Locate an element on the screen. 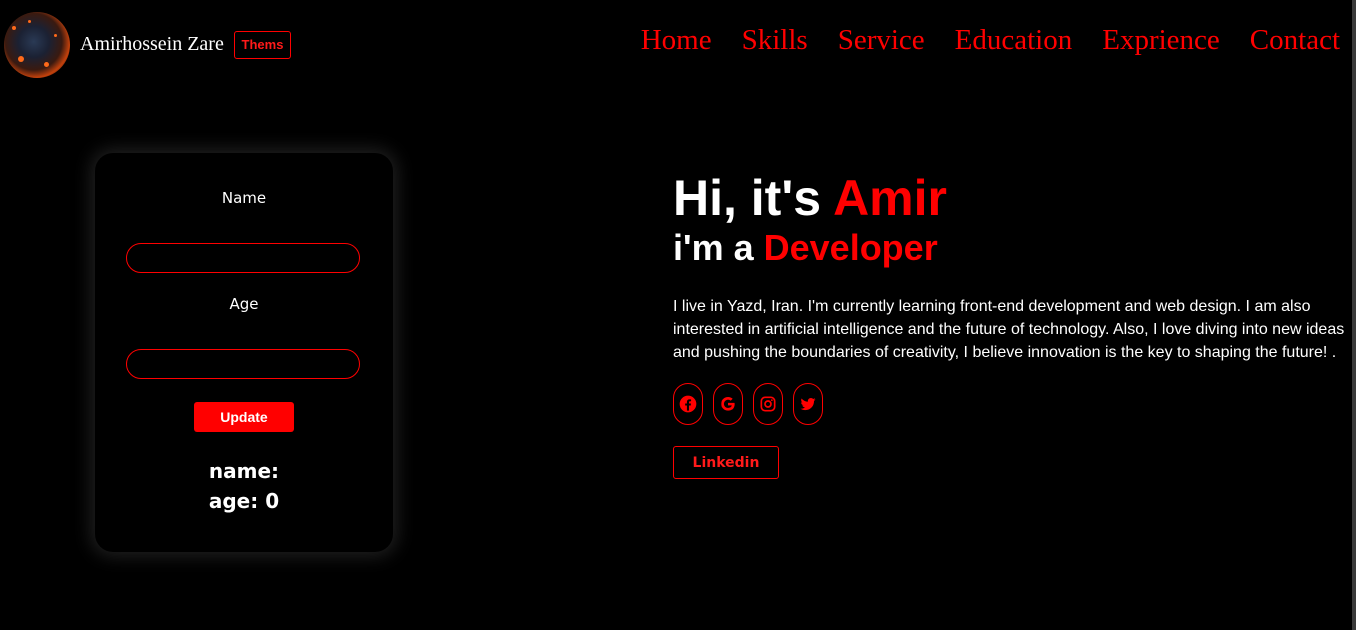 This screenshot has height=630, width=1356. linkedin-button: Linkedin is located at coordinates (726, 462).